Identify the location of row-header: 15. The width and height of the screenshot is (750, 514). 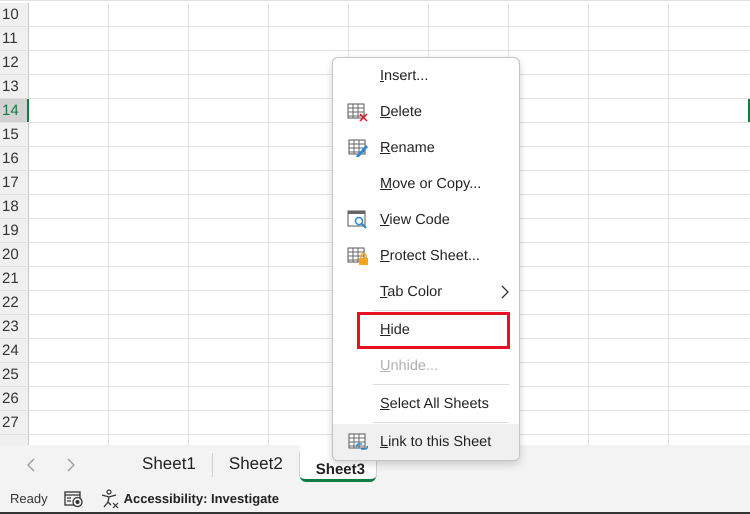
(14, 134).